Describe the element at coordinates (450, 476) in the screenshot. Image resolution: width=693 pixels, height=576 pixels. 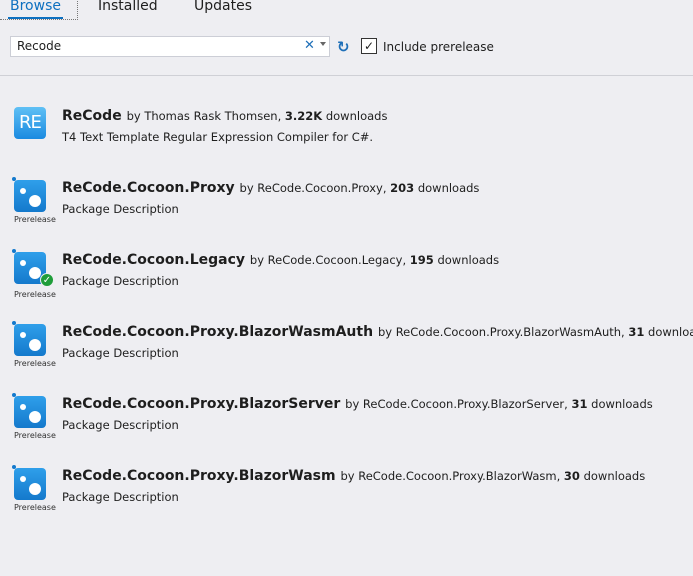
I see `package-author: by ReCode.Cocoon.Proxy.BlazorWasm,` at that location.